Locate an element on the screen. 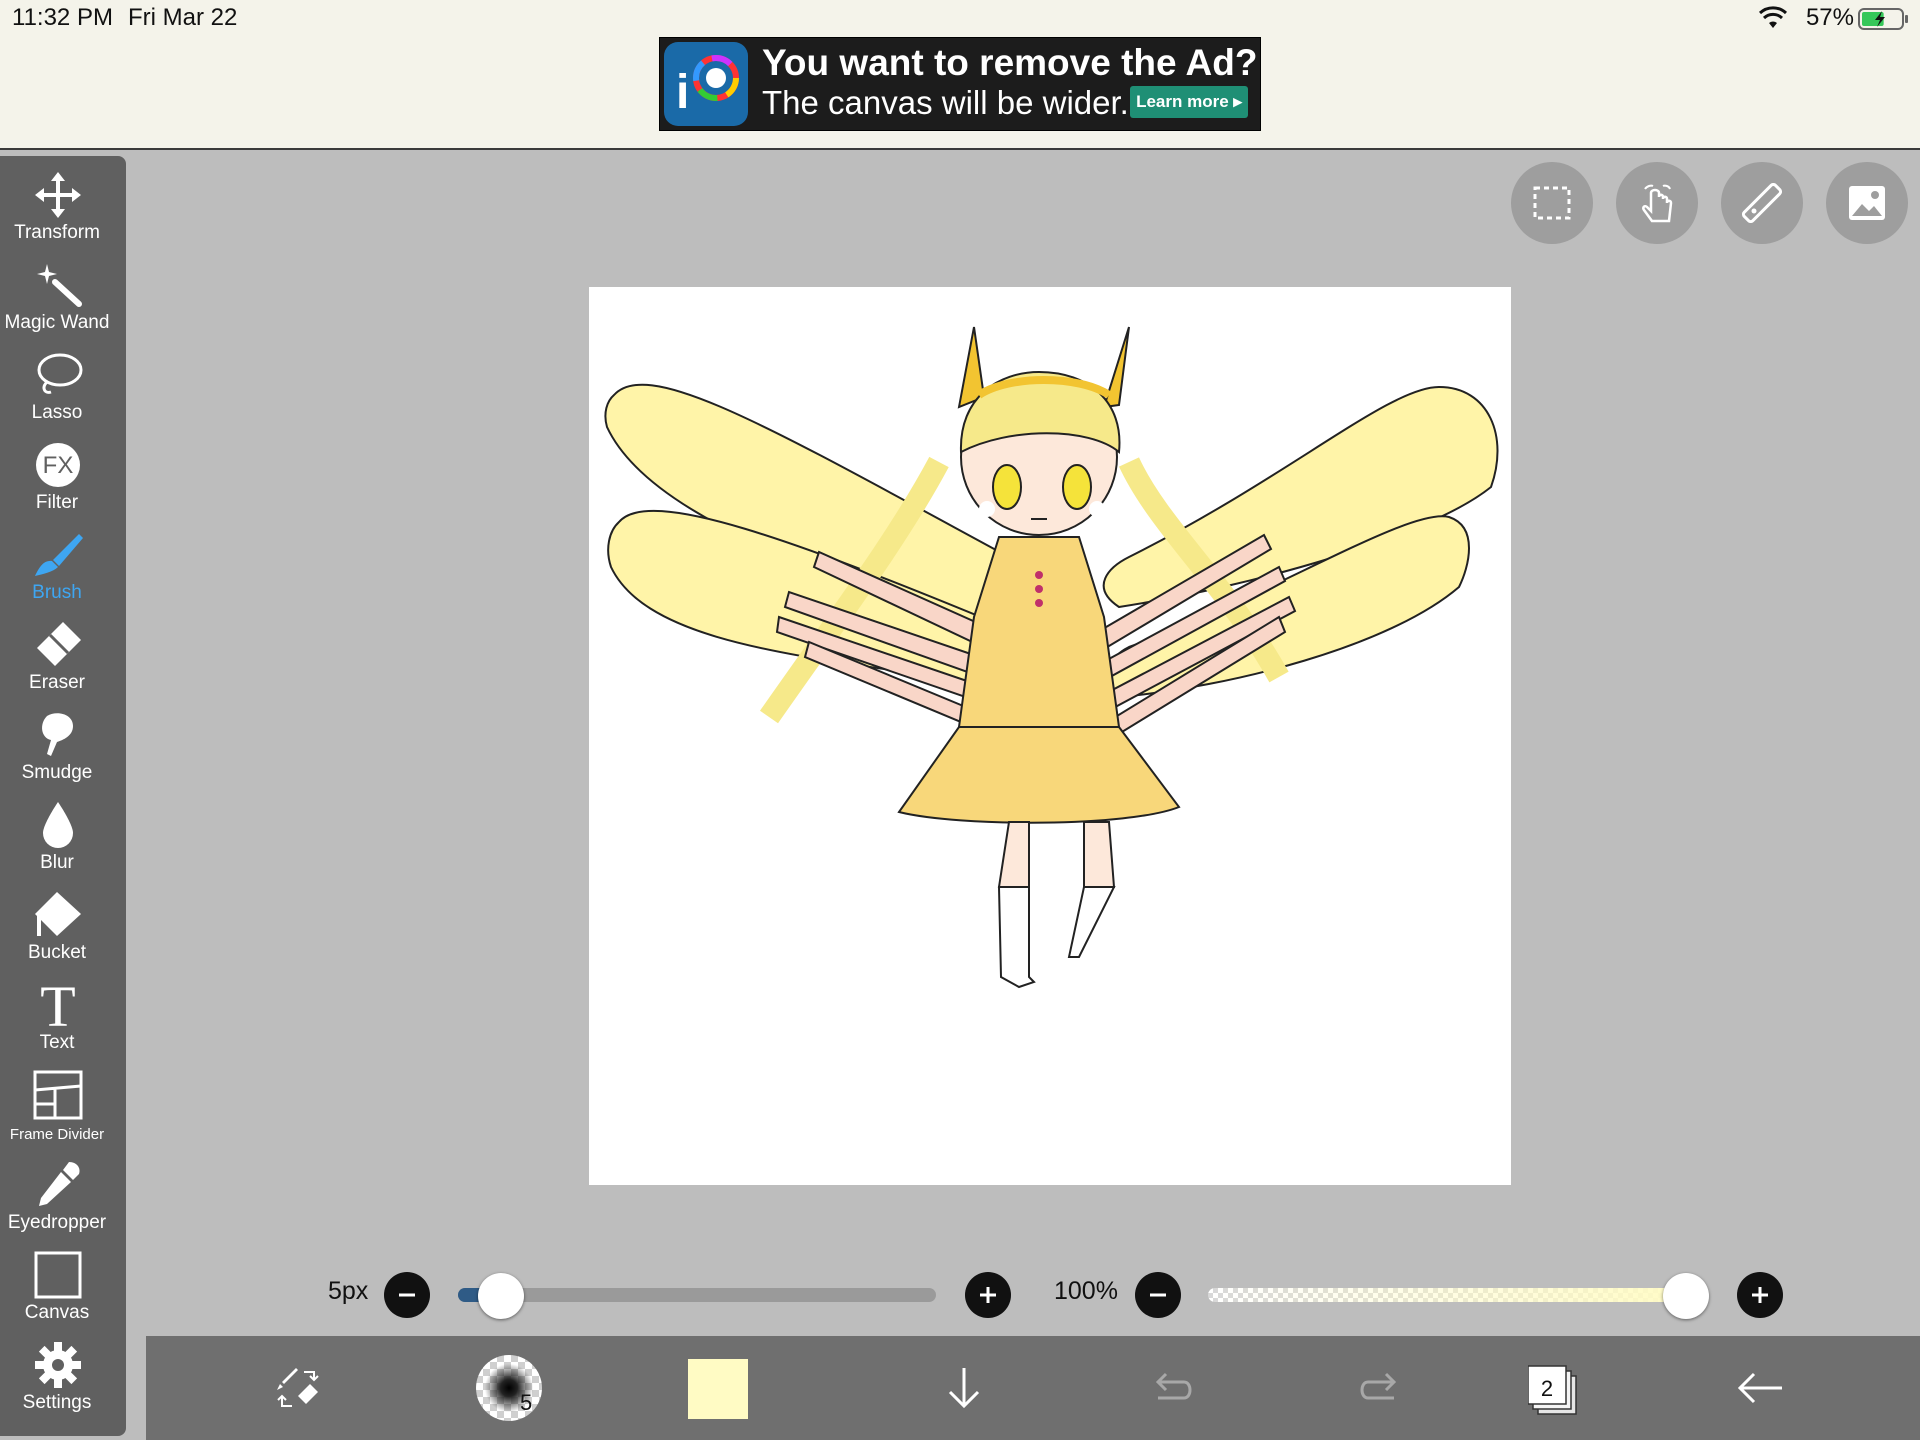 The image size is (1920, 1440). tool-transform: Transform is located at coordinates (63, 211).